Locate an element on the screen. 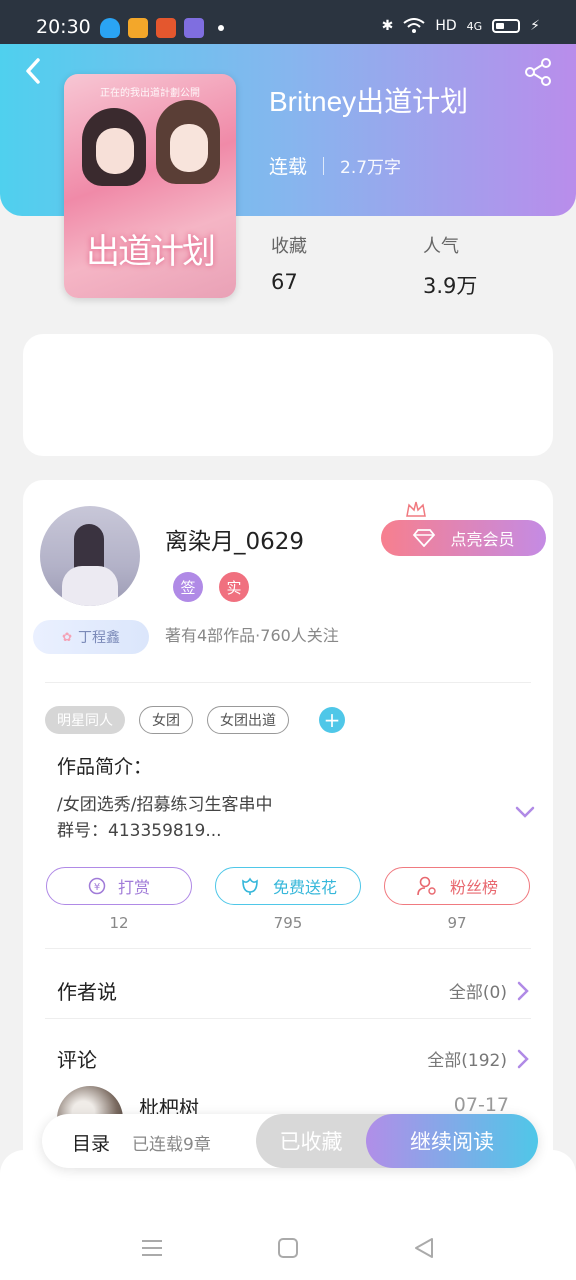 The width and height of the screenshot is (576, 1280). tip-count: 12 is located at coordinates (119, 923).